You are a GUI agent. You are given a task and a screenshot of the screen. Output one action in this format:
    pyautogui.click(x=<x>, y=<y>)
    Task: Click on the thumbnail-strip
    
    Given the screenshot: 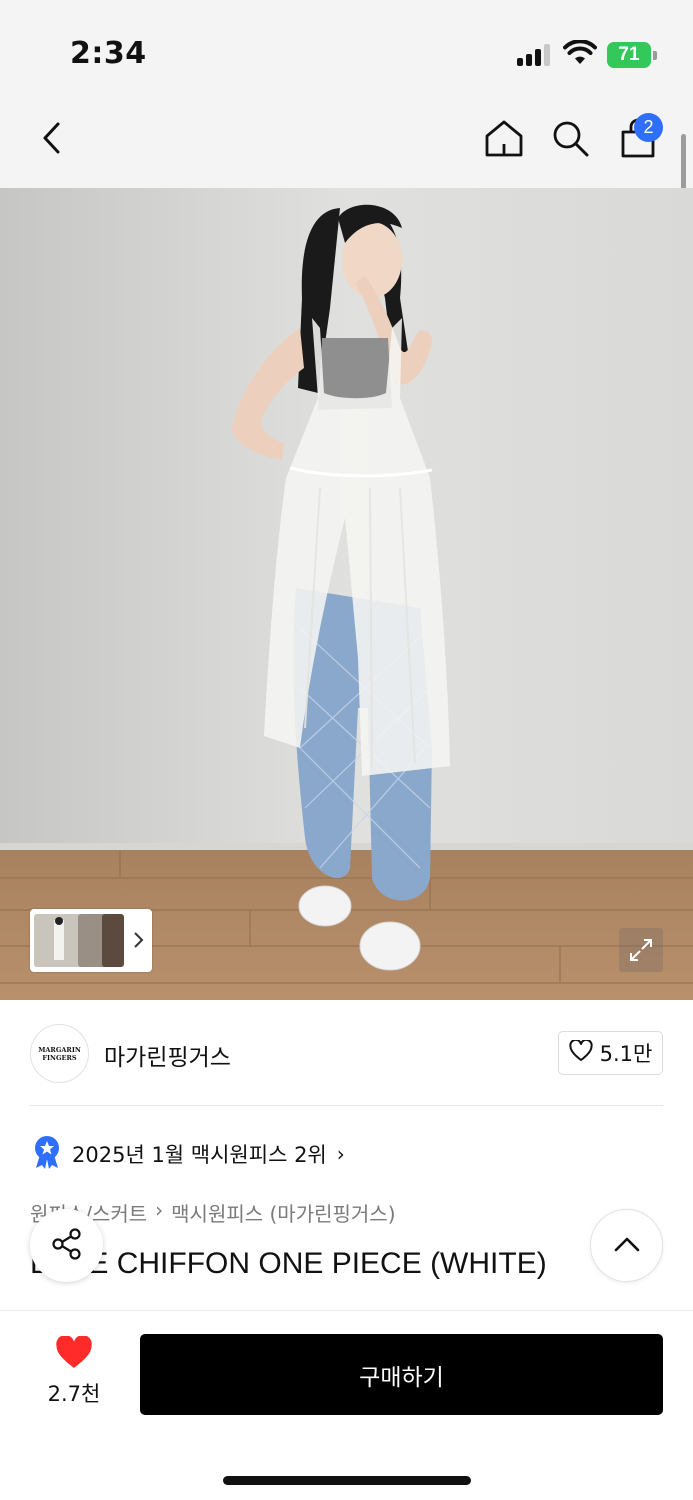 What is the action you would take?
    pyautogui.click(x=91, y=940)
    